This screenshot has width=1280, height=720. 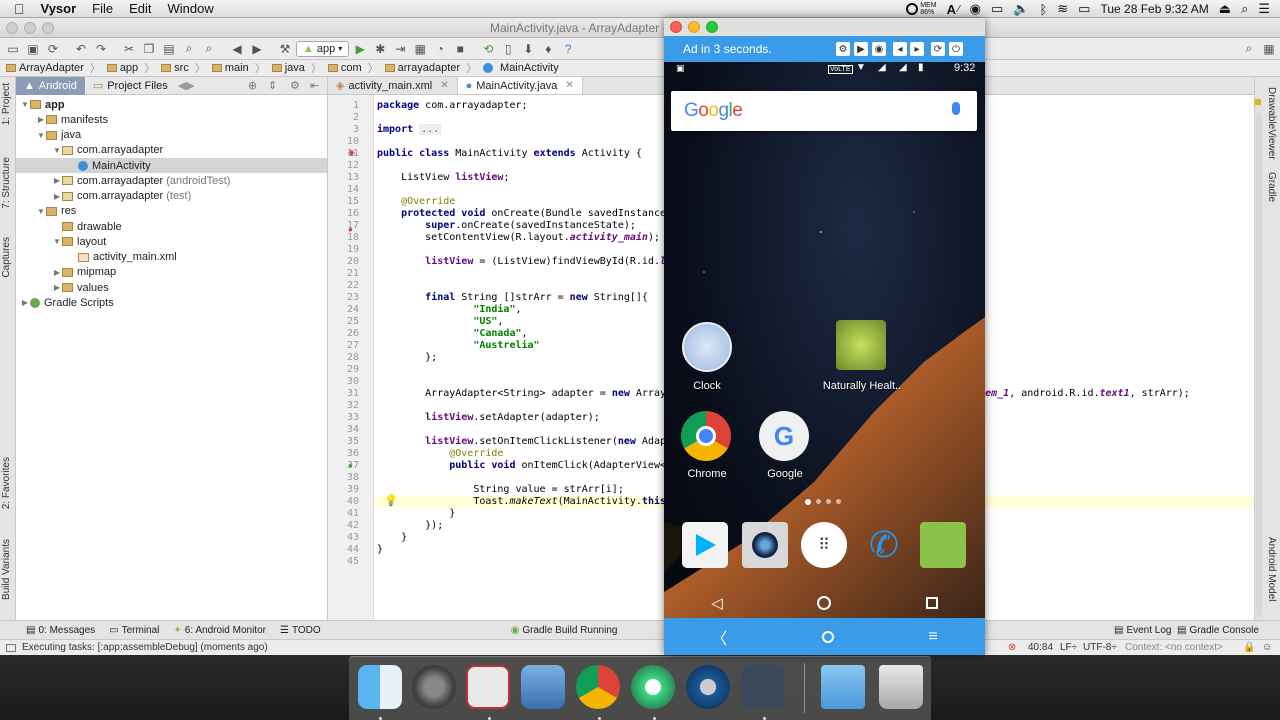 What do you see at coordinates (1244, 9) in the screenshot?
I see `spotlight-search-icon: ⌕` at bounding box center [1244, 9].